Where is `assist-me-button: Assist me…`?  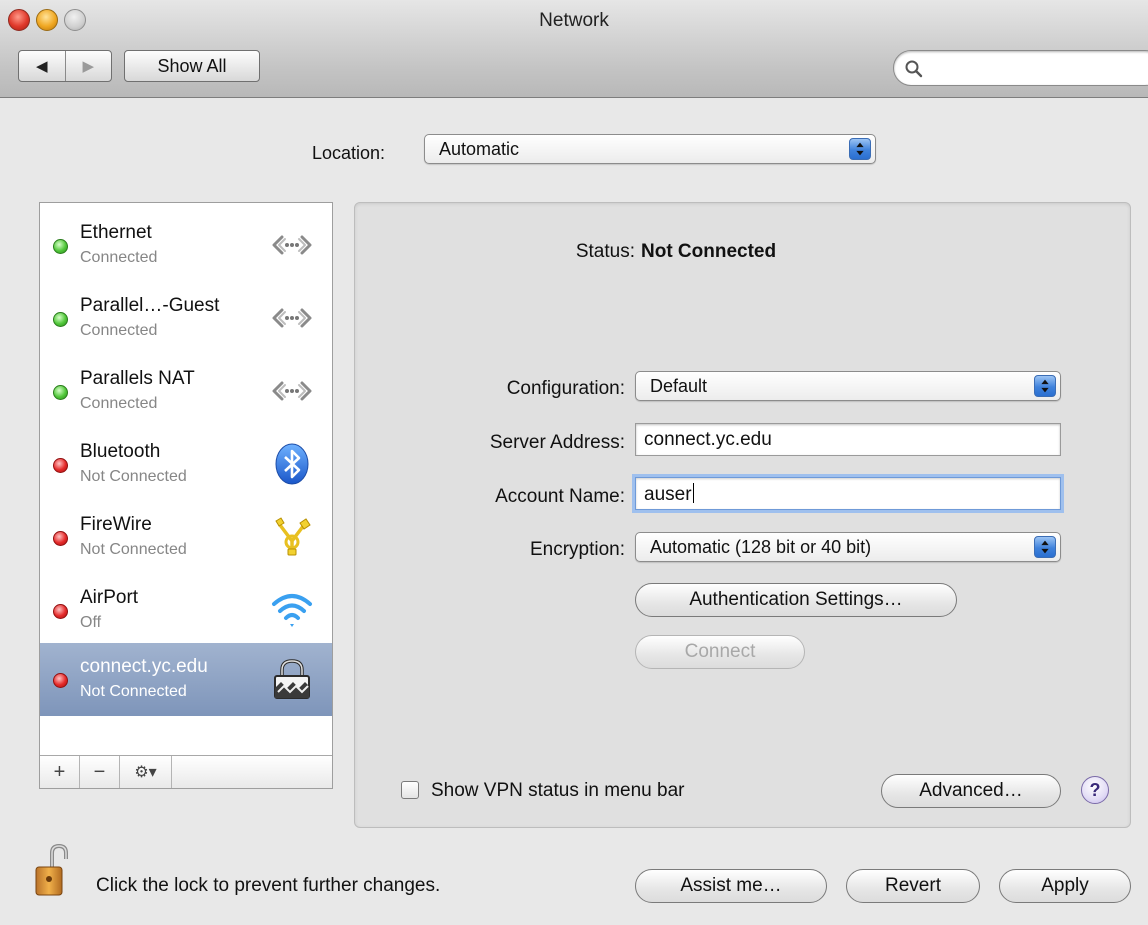 assist-me-button: Assist me… is located at coordinates (731, 886).